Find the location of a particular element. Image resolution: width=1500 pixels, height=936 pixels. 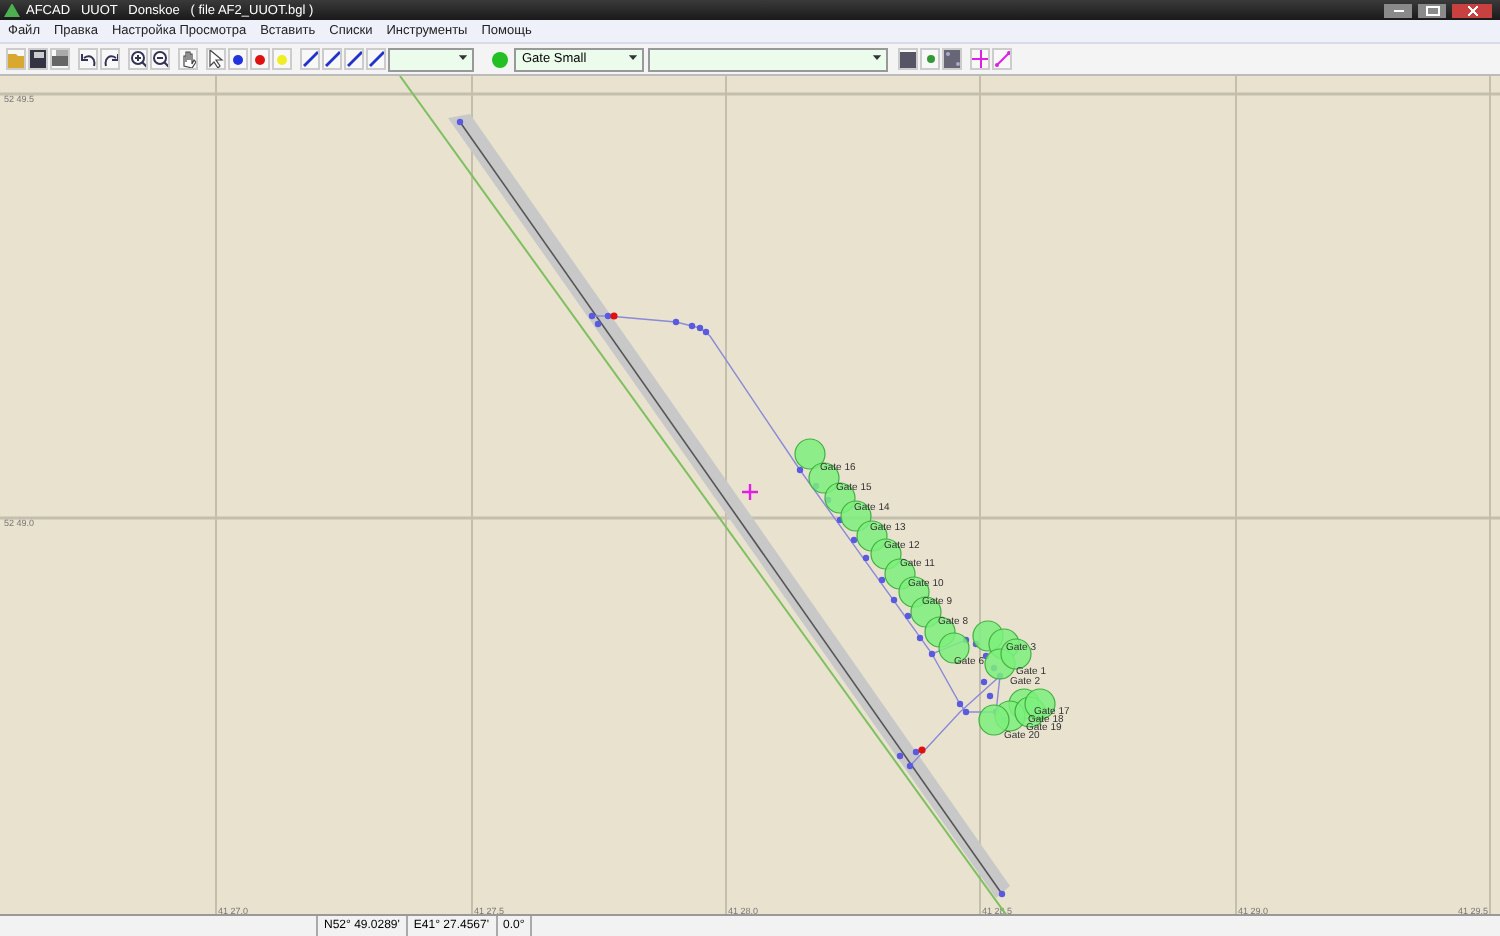

pointer-icon is located at coordinates (216, 59).